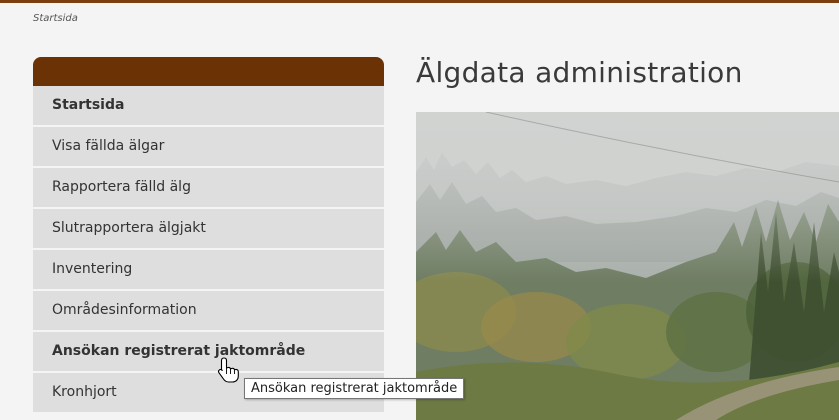  I want to click on breadcrumb: Startsida, so click(55, 18).